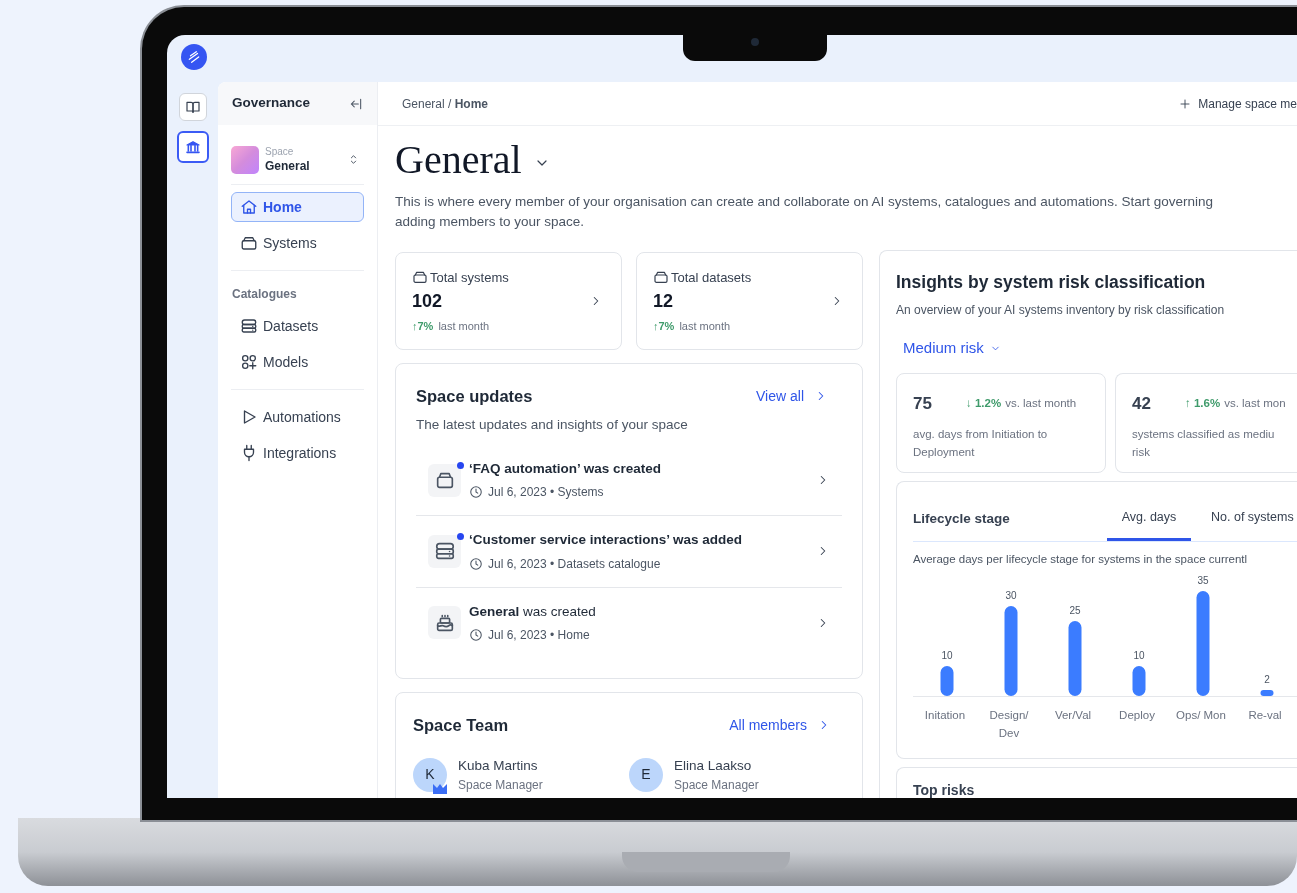  I want to click on metric-description: systems classified as mediu risk, so click(1204, 444).